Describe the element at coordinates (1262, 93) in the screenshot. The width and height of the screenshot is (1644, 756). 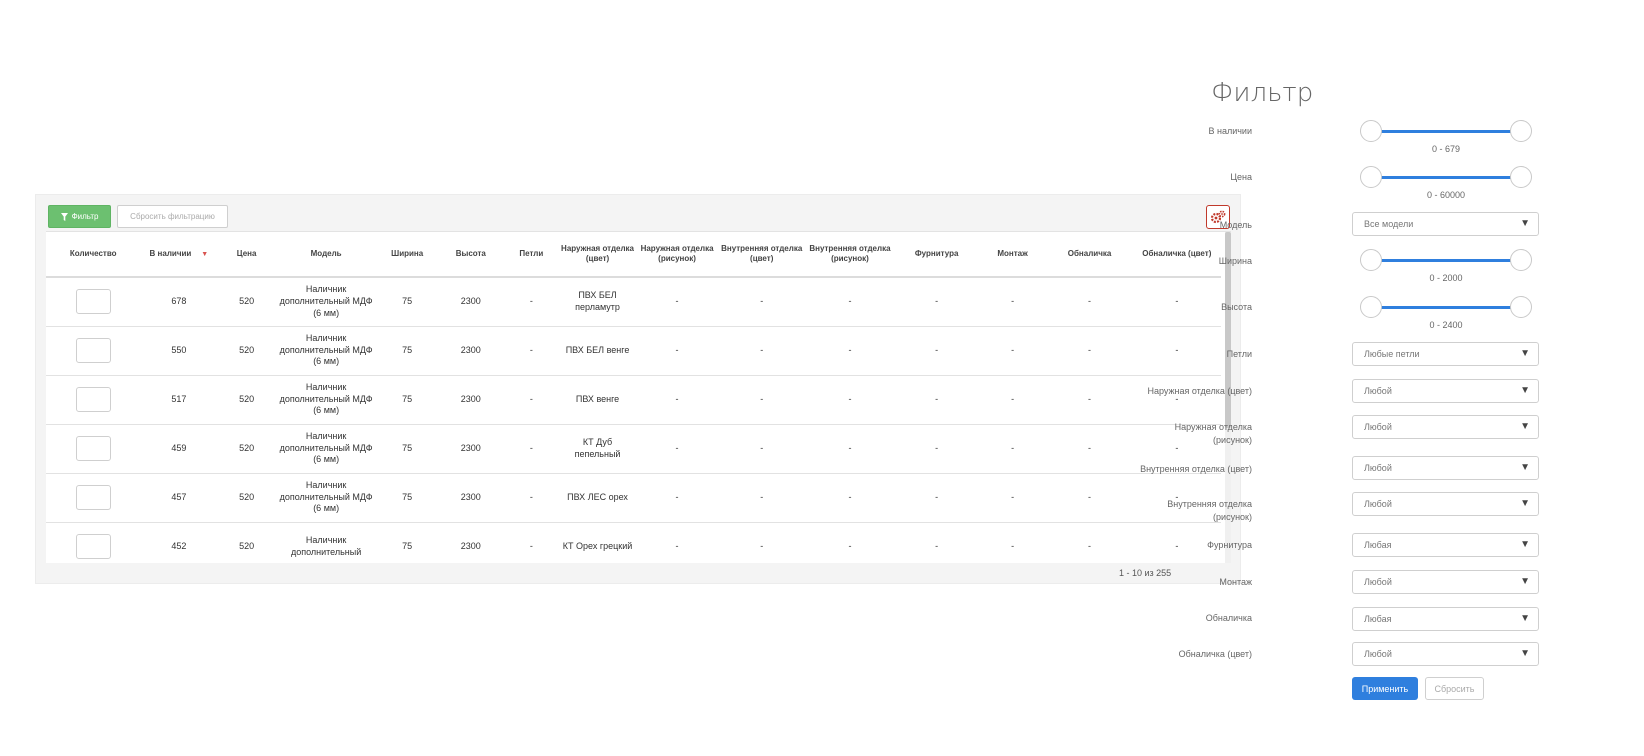
I see `filter-title: Фильтр` at that location.